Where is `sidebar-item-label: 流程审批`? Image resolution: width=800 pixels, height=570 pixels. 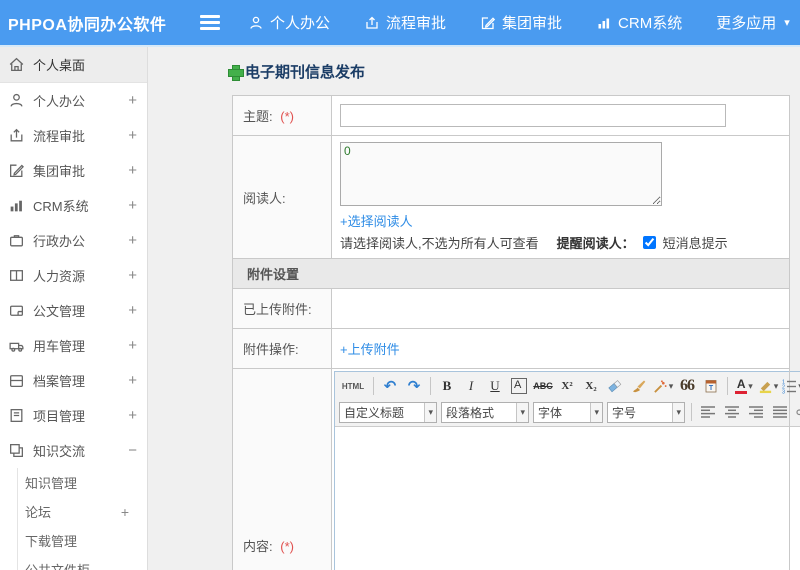
sidebar-item-label: 流程审批 is located at coordinates (59, 136).